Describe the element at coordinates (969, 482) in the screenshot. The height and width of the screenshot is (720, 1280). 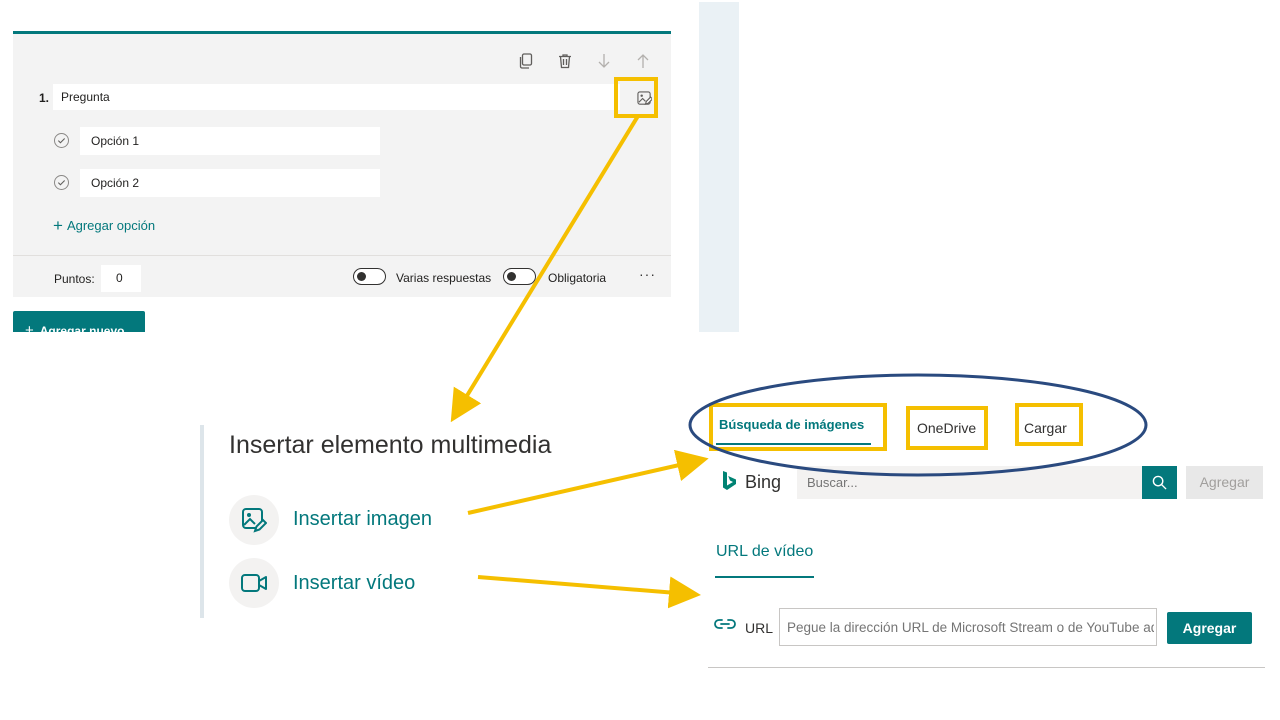
I see `image-search-input` at that location.